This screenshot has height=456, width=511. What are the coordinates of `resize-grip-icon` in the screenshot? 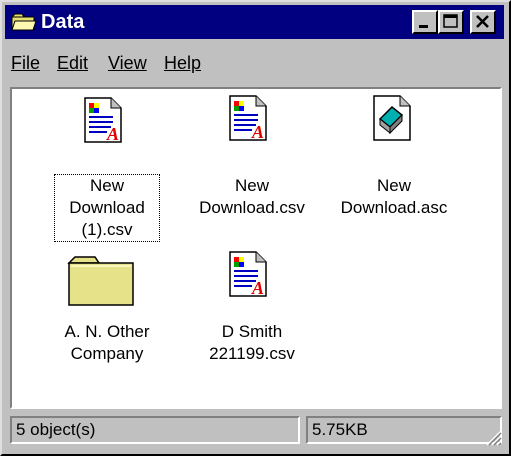 It's located at (492, 436).